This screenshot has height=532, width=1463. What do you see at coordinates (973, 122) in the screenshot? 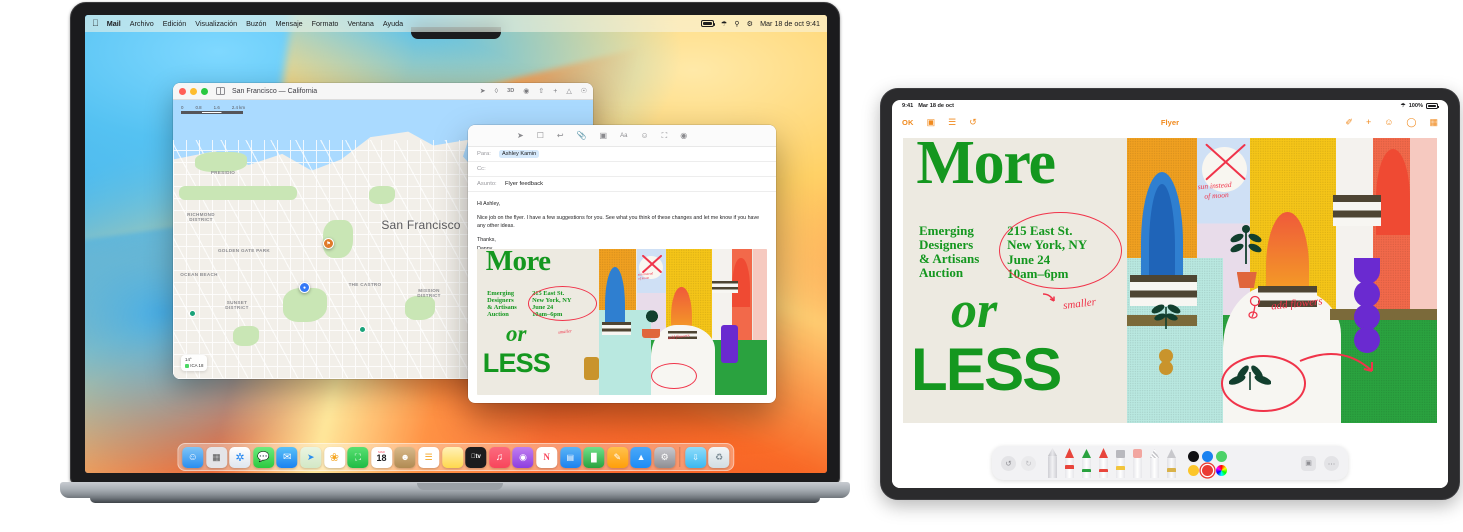
I see `undo-history-icon: ↺` at bounding box center [973, 122].